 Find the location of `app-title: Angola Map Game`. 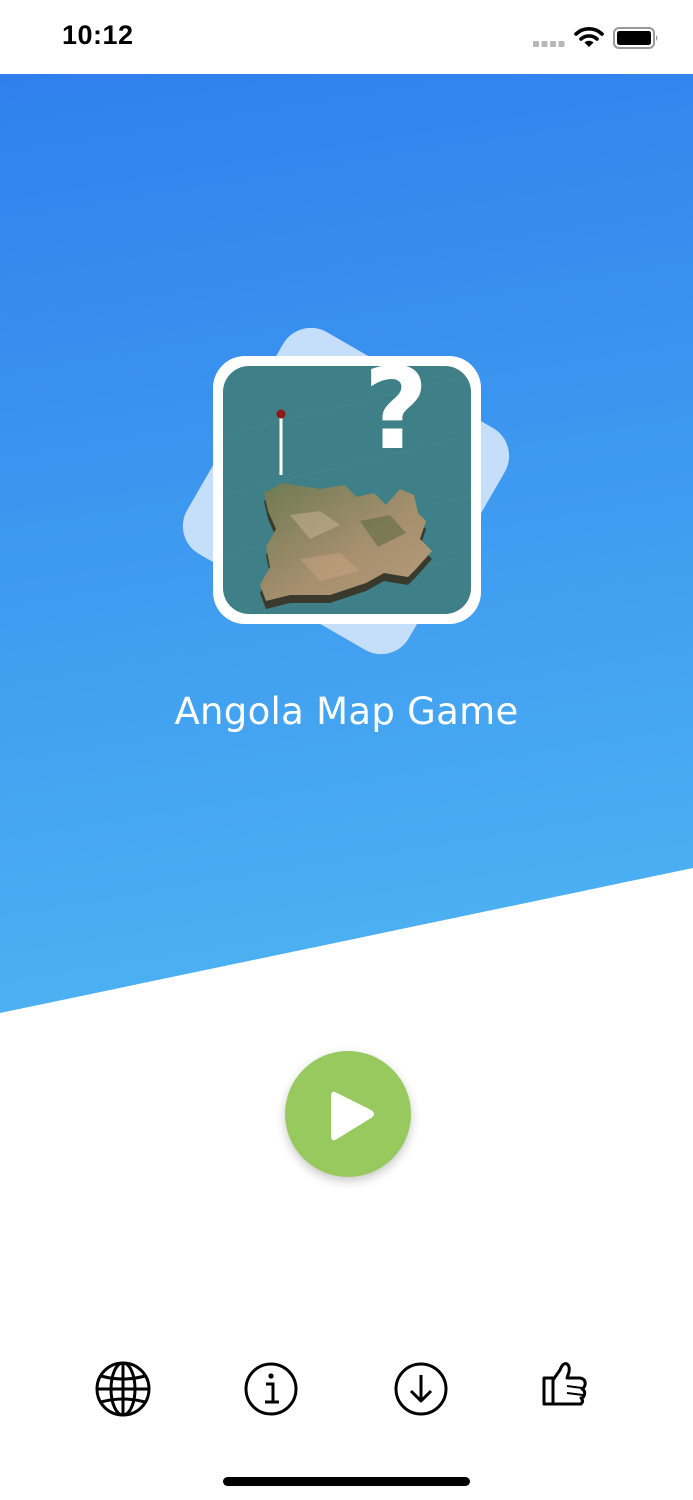

app-title: Angola Map Game is located at coordinates (346, 711).